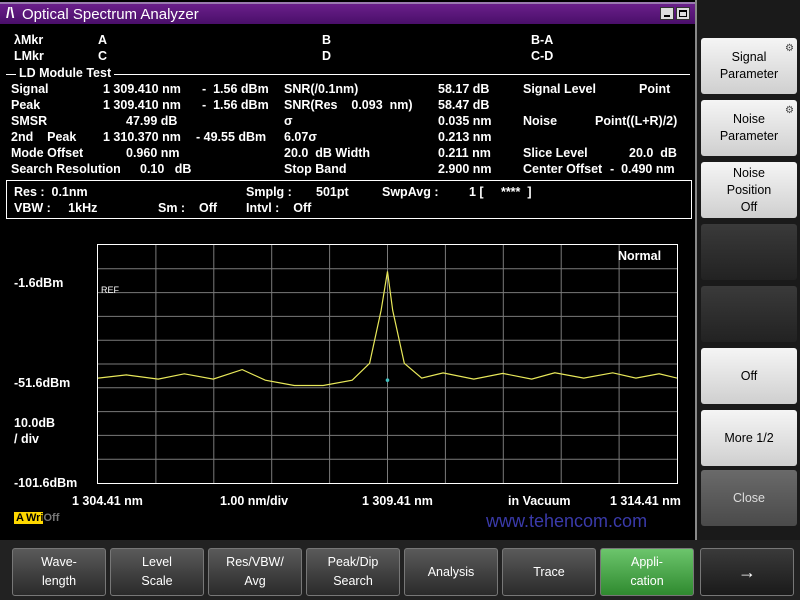 Image resolution: width=800 pixels, height=600 pixels. I want to click on y-mid-label: -51.6dBm, so click(42, 383).